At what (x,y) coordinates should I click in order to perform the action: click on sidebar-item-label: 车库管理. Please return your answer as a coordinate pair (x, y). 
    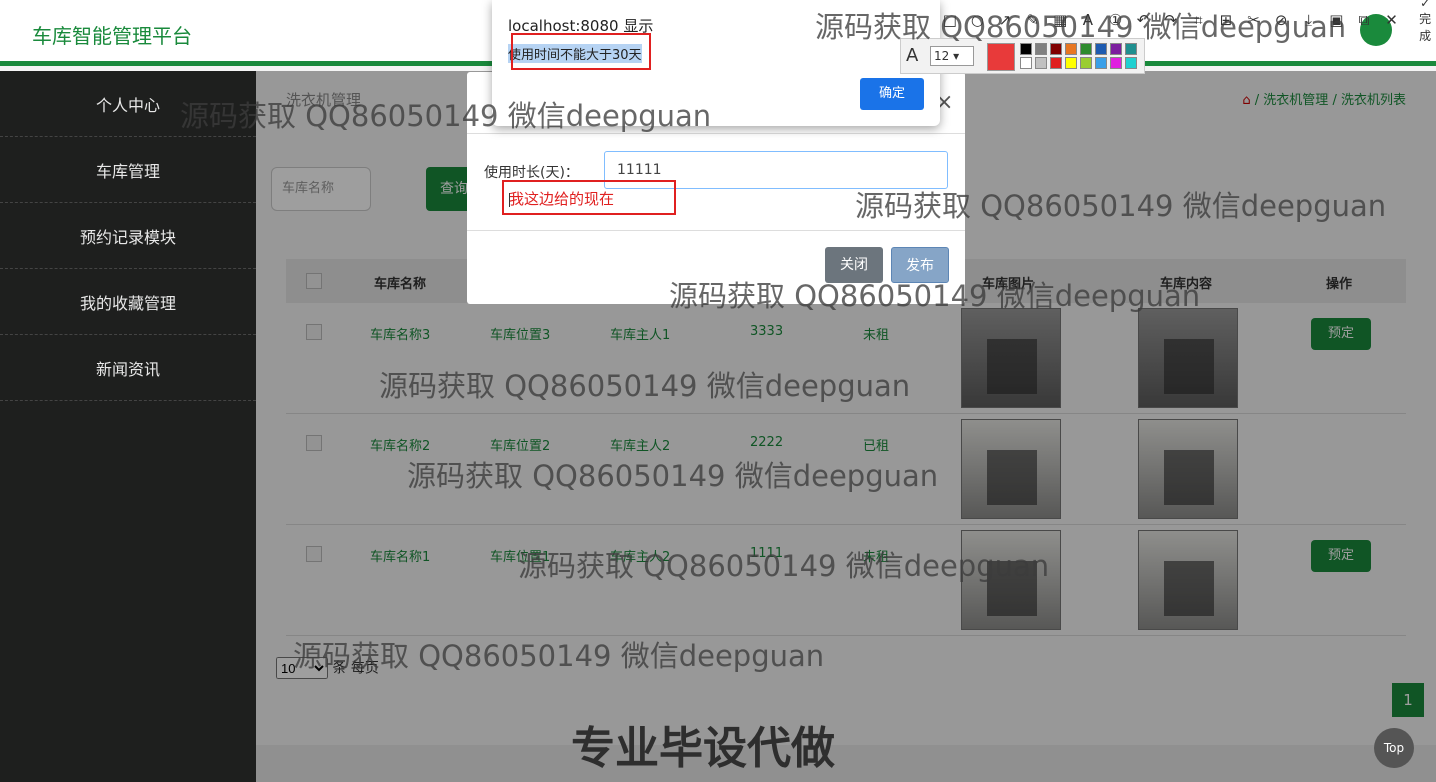
    Looking at the image, I should click on (127, 171).